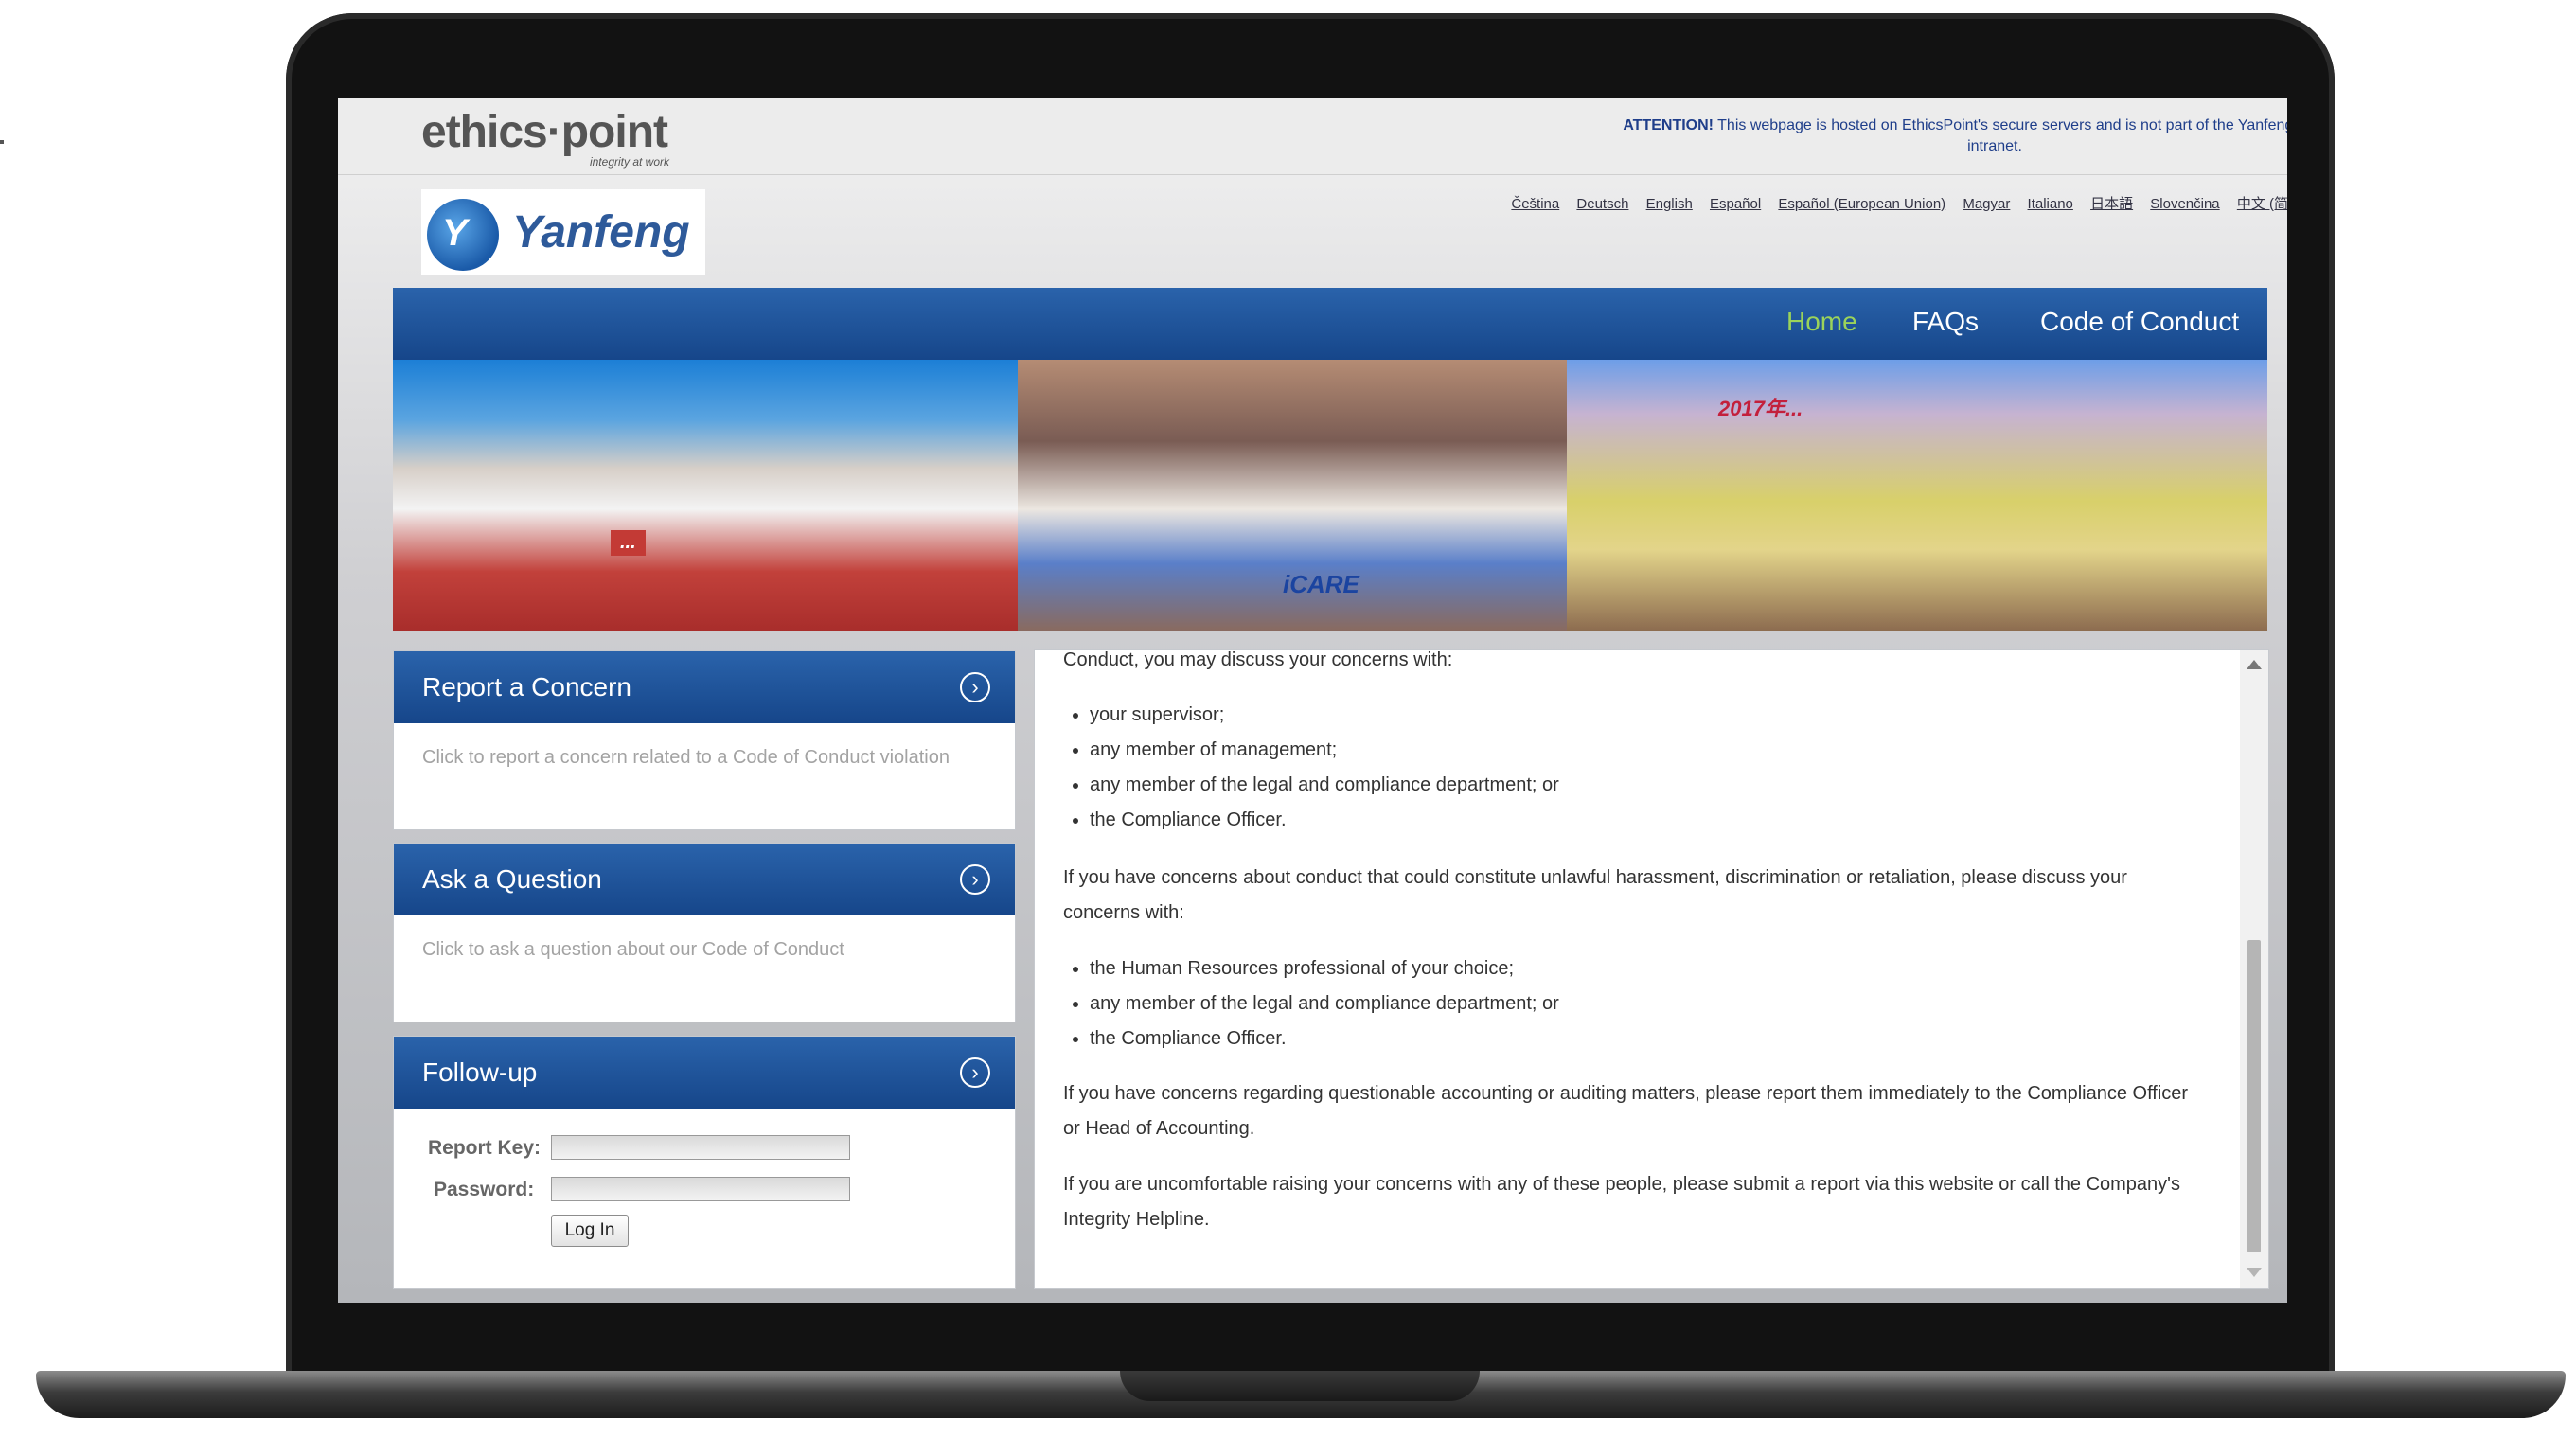  What do you see at coordinates (1330, 324) in the screenshot?
I see `main-nav: Home FAQs Code of Conduct` at bounding box center [1330, 324].